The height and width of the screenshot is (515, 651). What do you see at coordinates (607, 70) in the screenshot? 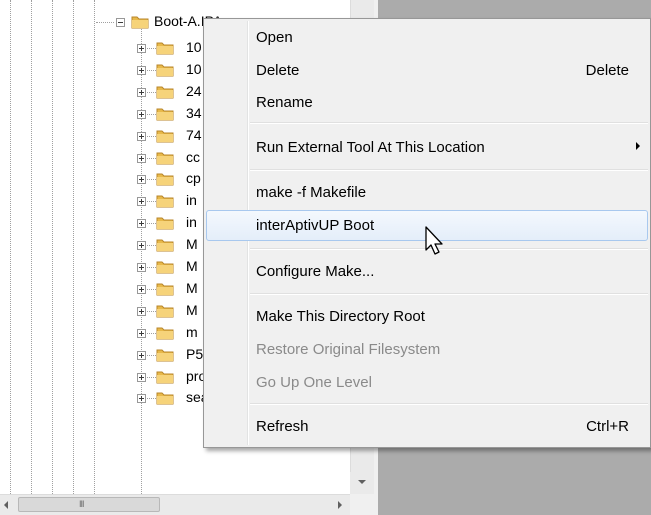
I see `menu-item-shortcut: Delete` at bounding box center [607, 70].